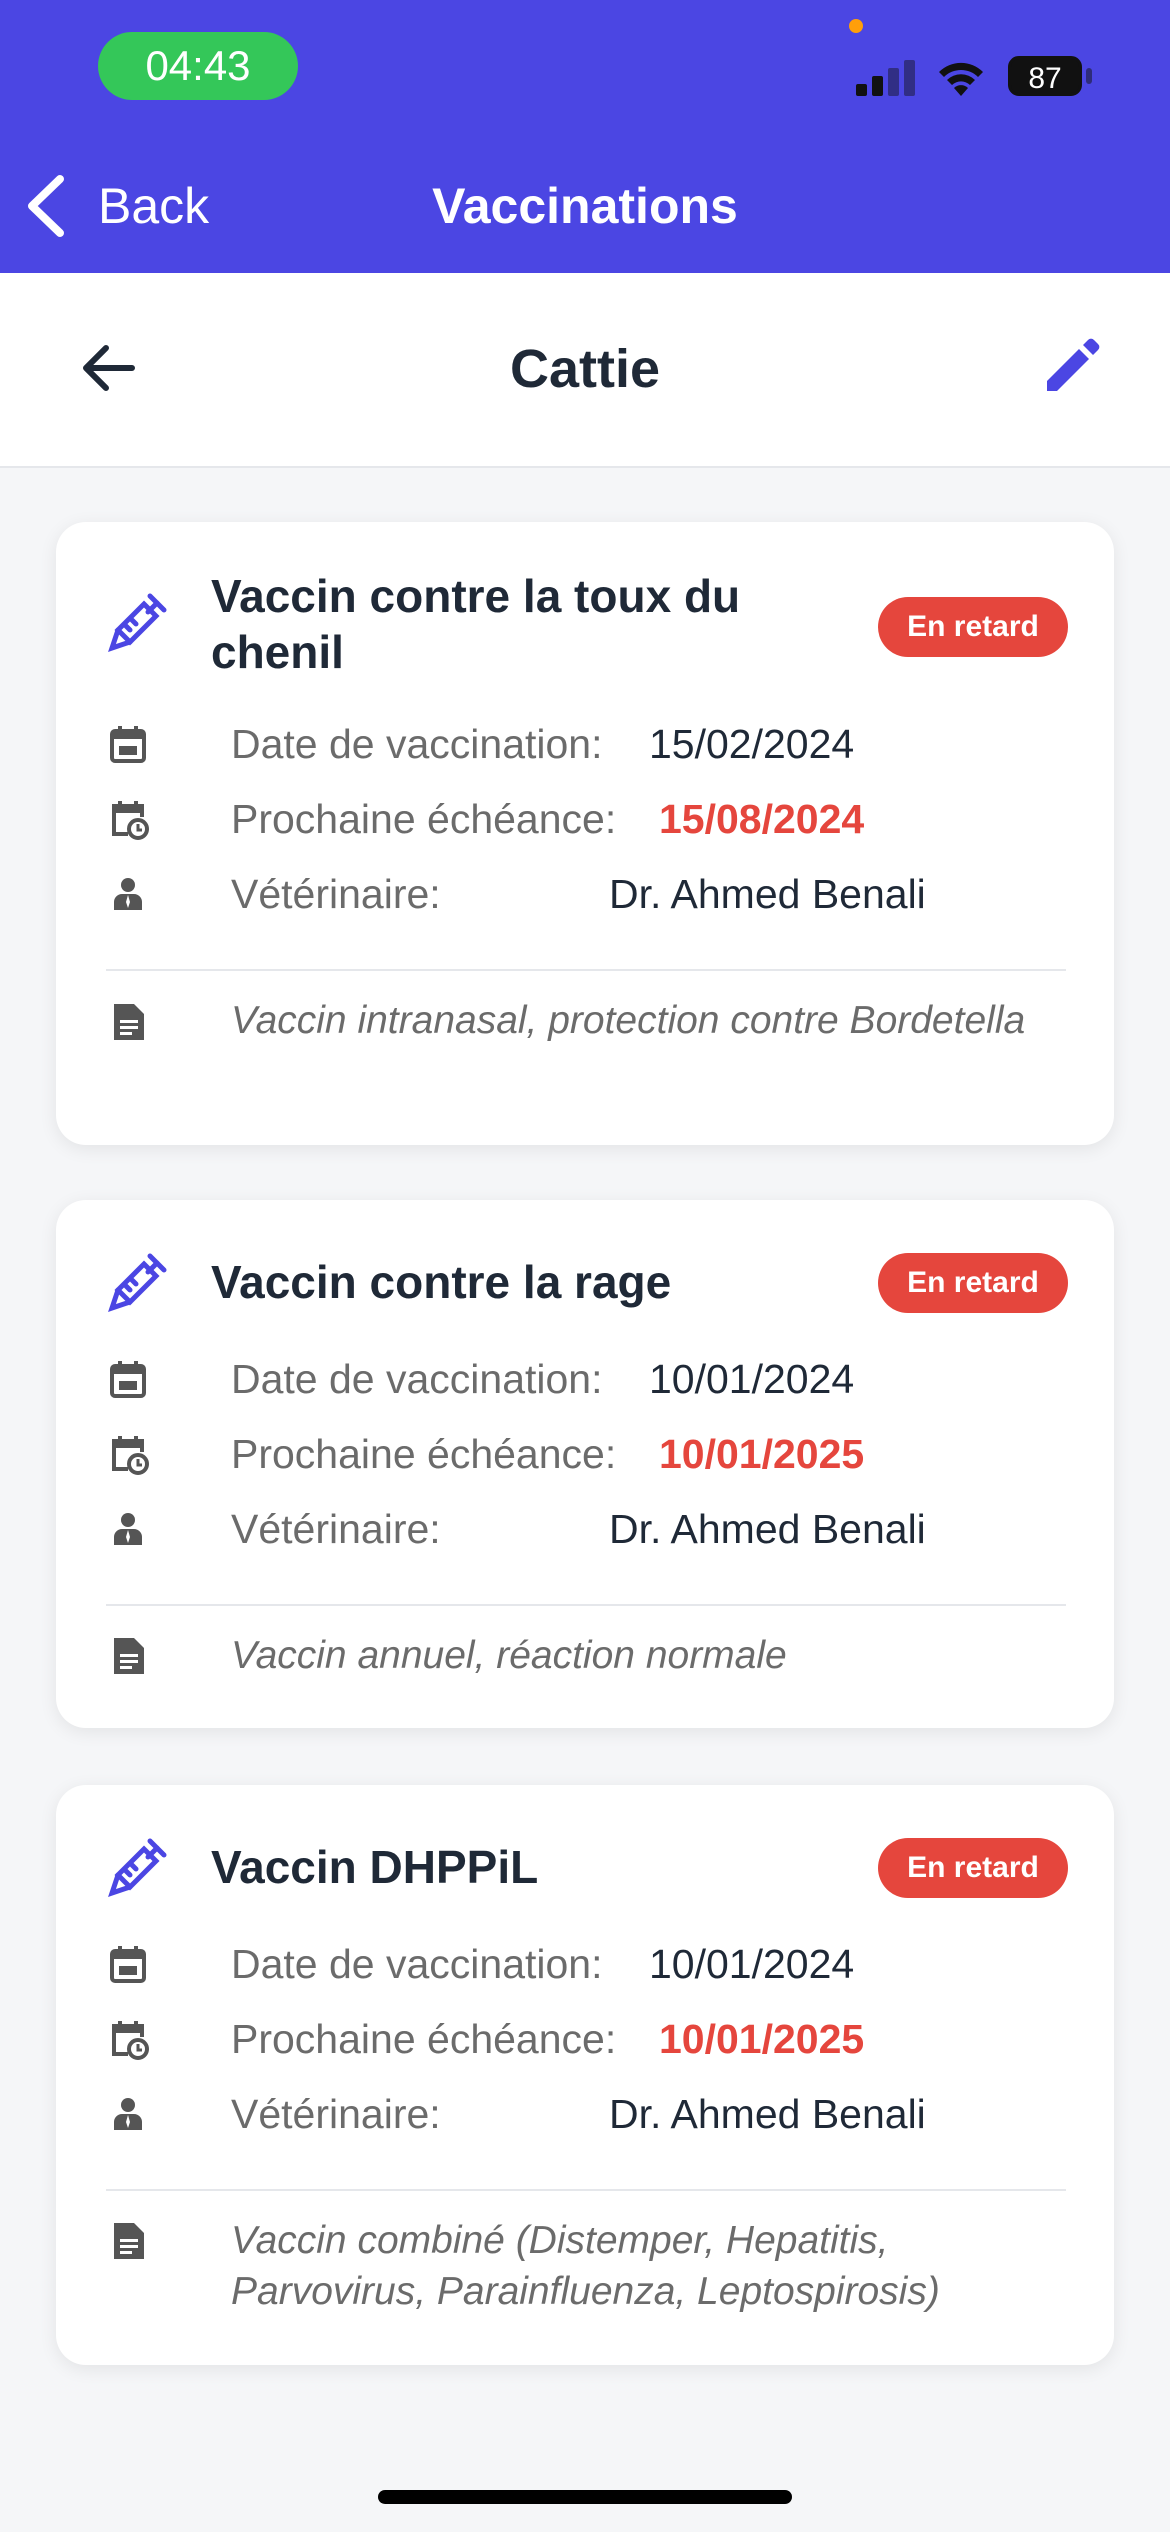 The height and width of the screenshot is (2532, 1170). I want to click on next-due-row: Prochaine échéance: 15/08/2024, so click(586, 819).